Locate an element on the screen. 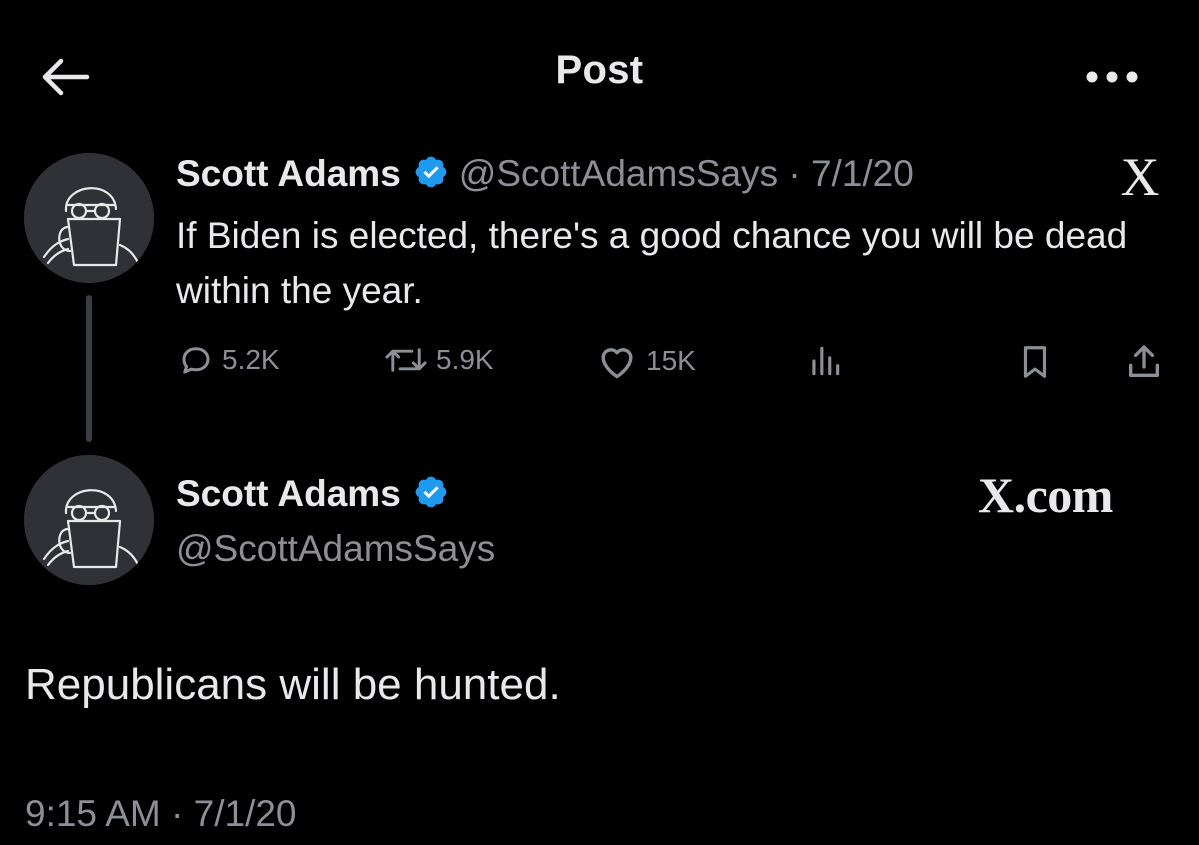 The image size is (1199, 845). main-tweet-text: Republicans will be hunted. is located at coordinates (293, 684).